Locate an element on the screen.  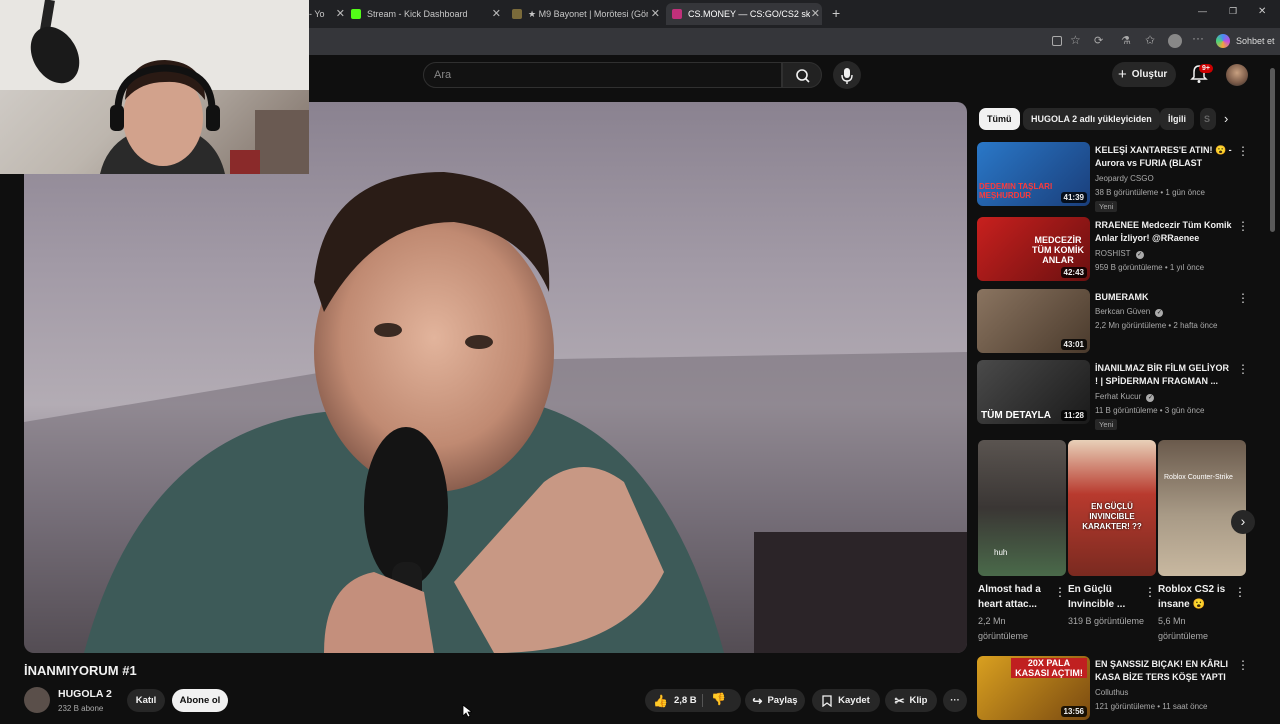
short-views: 2,2 Mn görüntüleme is located at coordinates (1003, 628).